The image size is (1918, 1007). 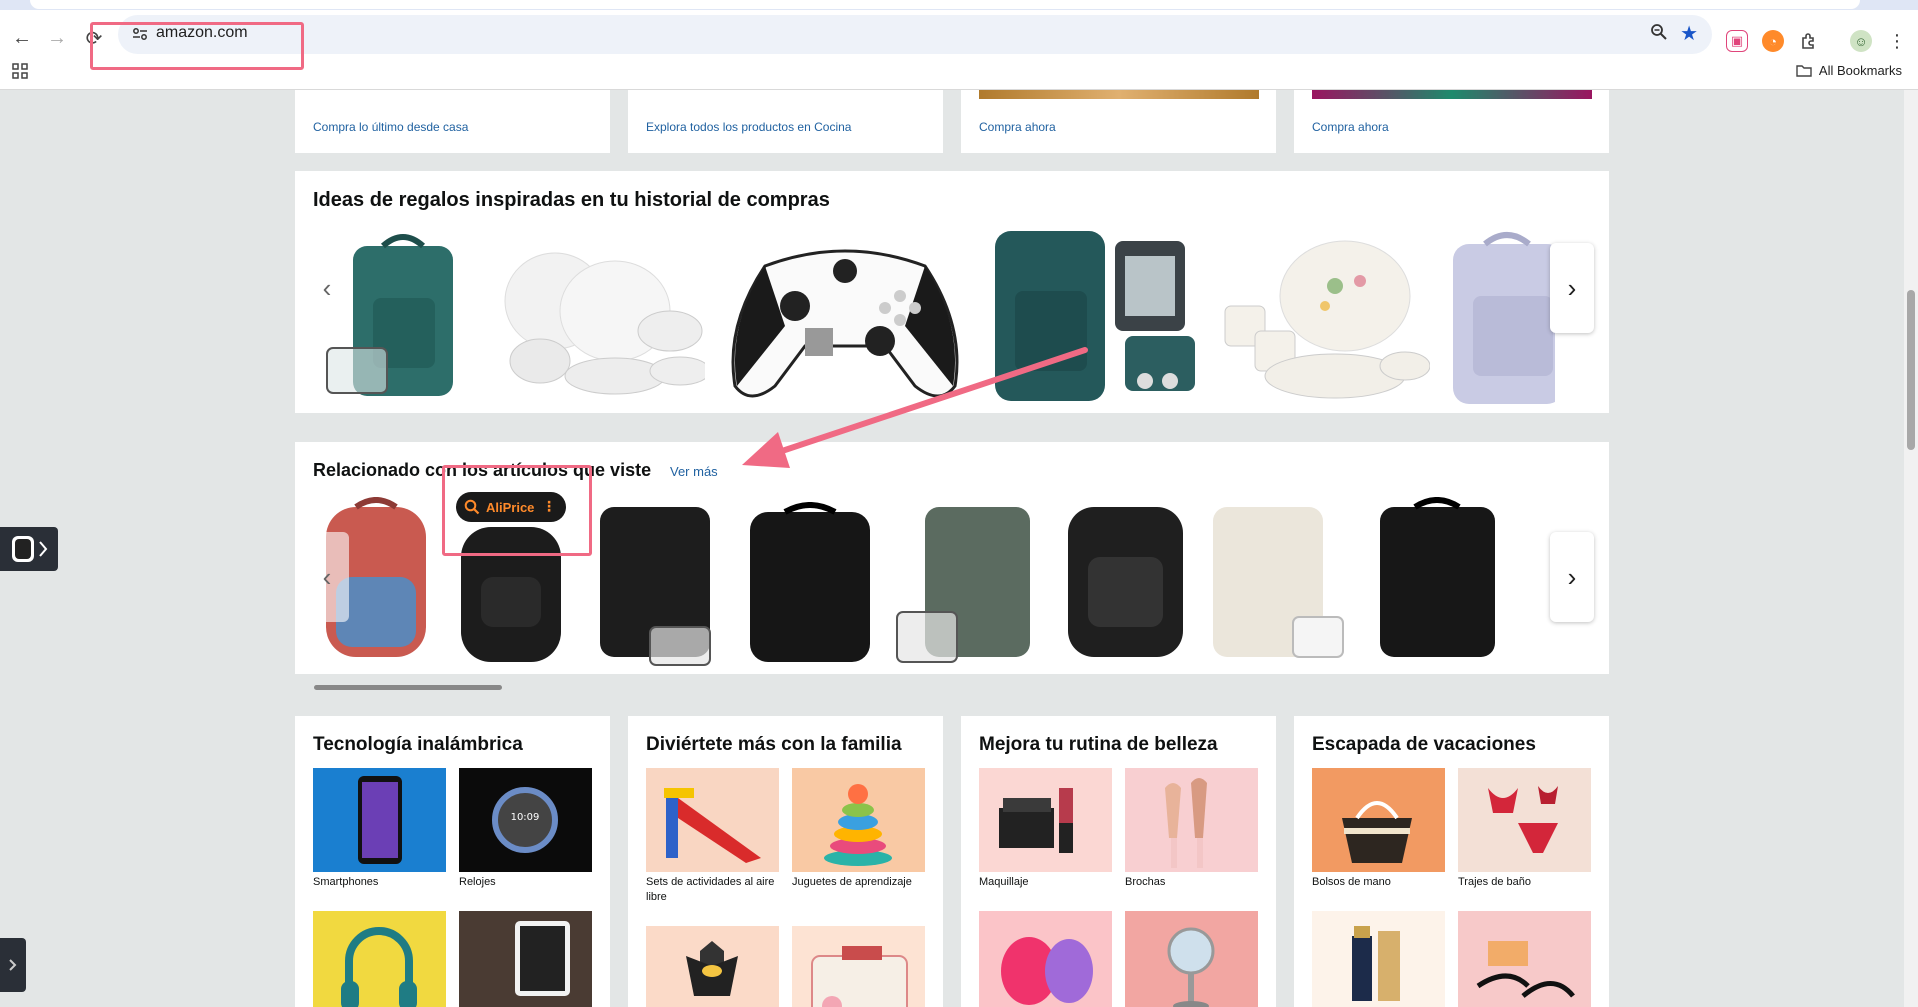 What do you see at coordinates (1275, 579) in the screenshot?
I see `product-cream-backpack` at bounding box center [1275, 579].